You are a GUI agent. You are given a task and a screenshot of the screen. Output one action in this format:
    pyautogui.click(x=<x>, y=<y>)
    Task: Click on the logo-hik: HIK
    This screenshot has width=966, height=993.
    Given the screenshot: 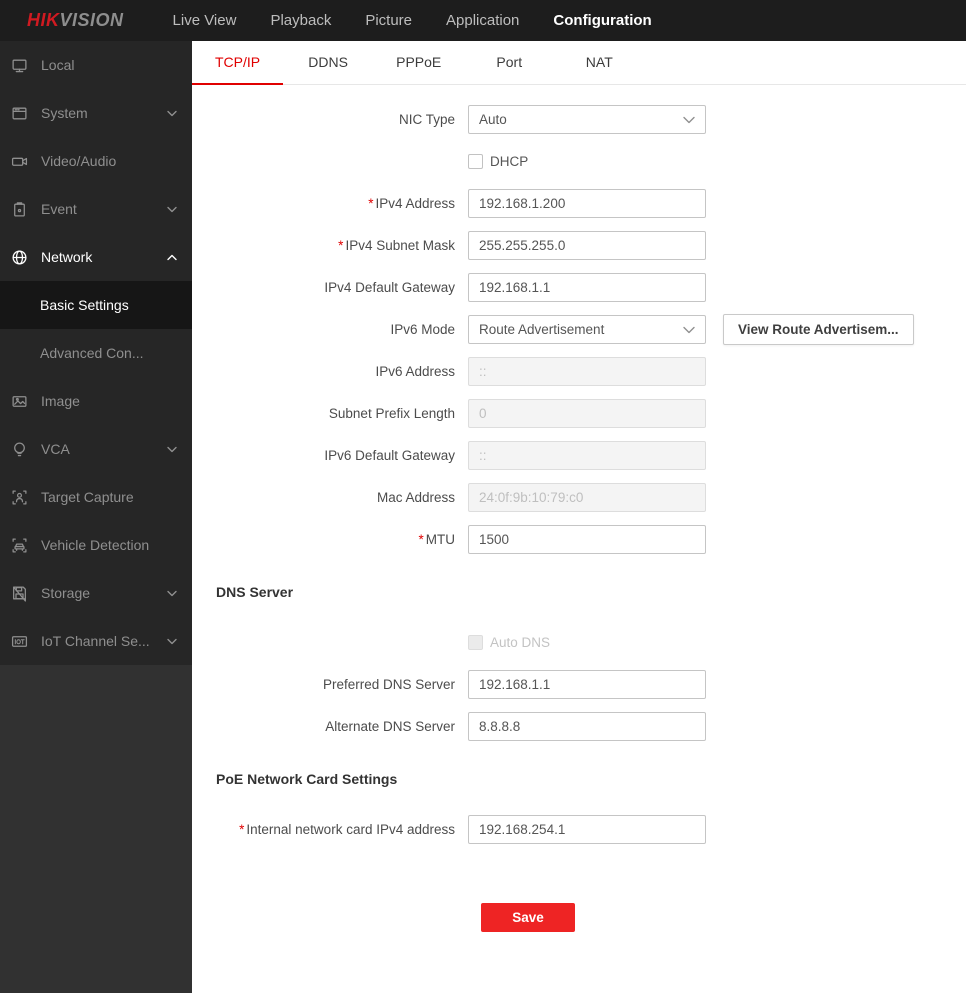 What is the action you would take?
    pyautogui.click(x=43, y=20)
    